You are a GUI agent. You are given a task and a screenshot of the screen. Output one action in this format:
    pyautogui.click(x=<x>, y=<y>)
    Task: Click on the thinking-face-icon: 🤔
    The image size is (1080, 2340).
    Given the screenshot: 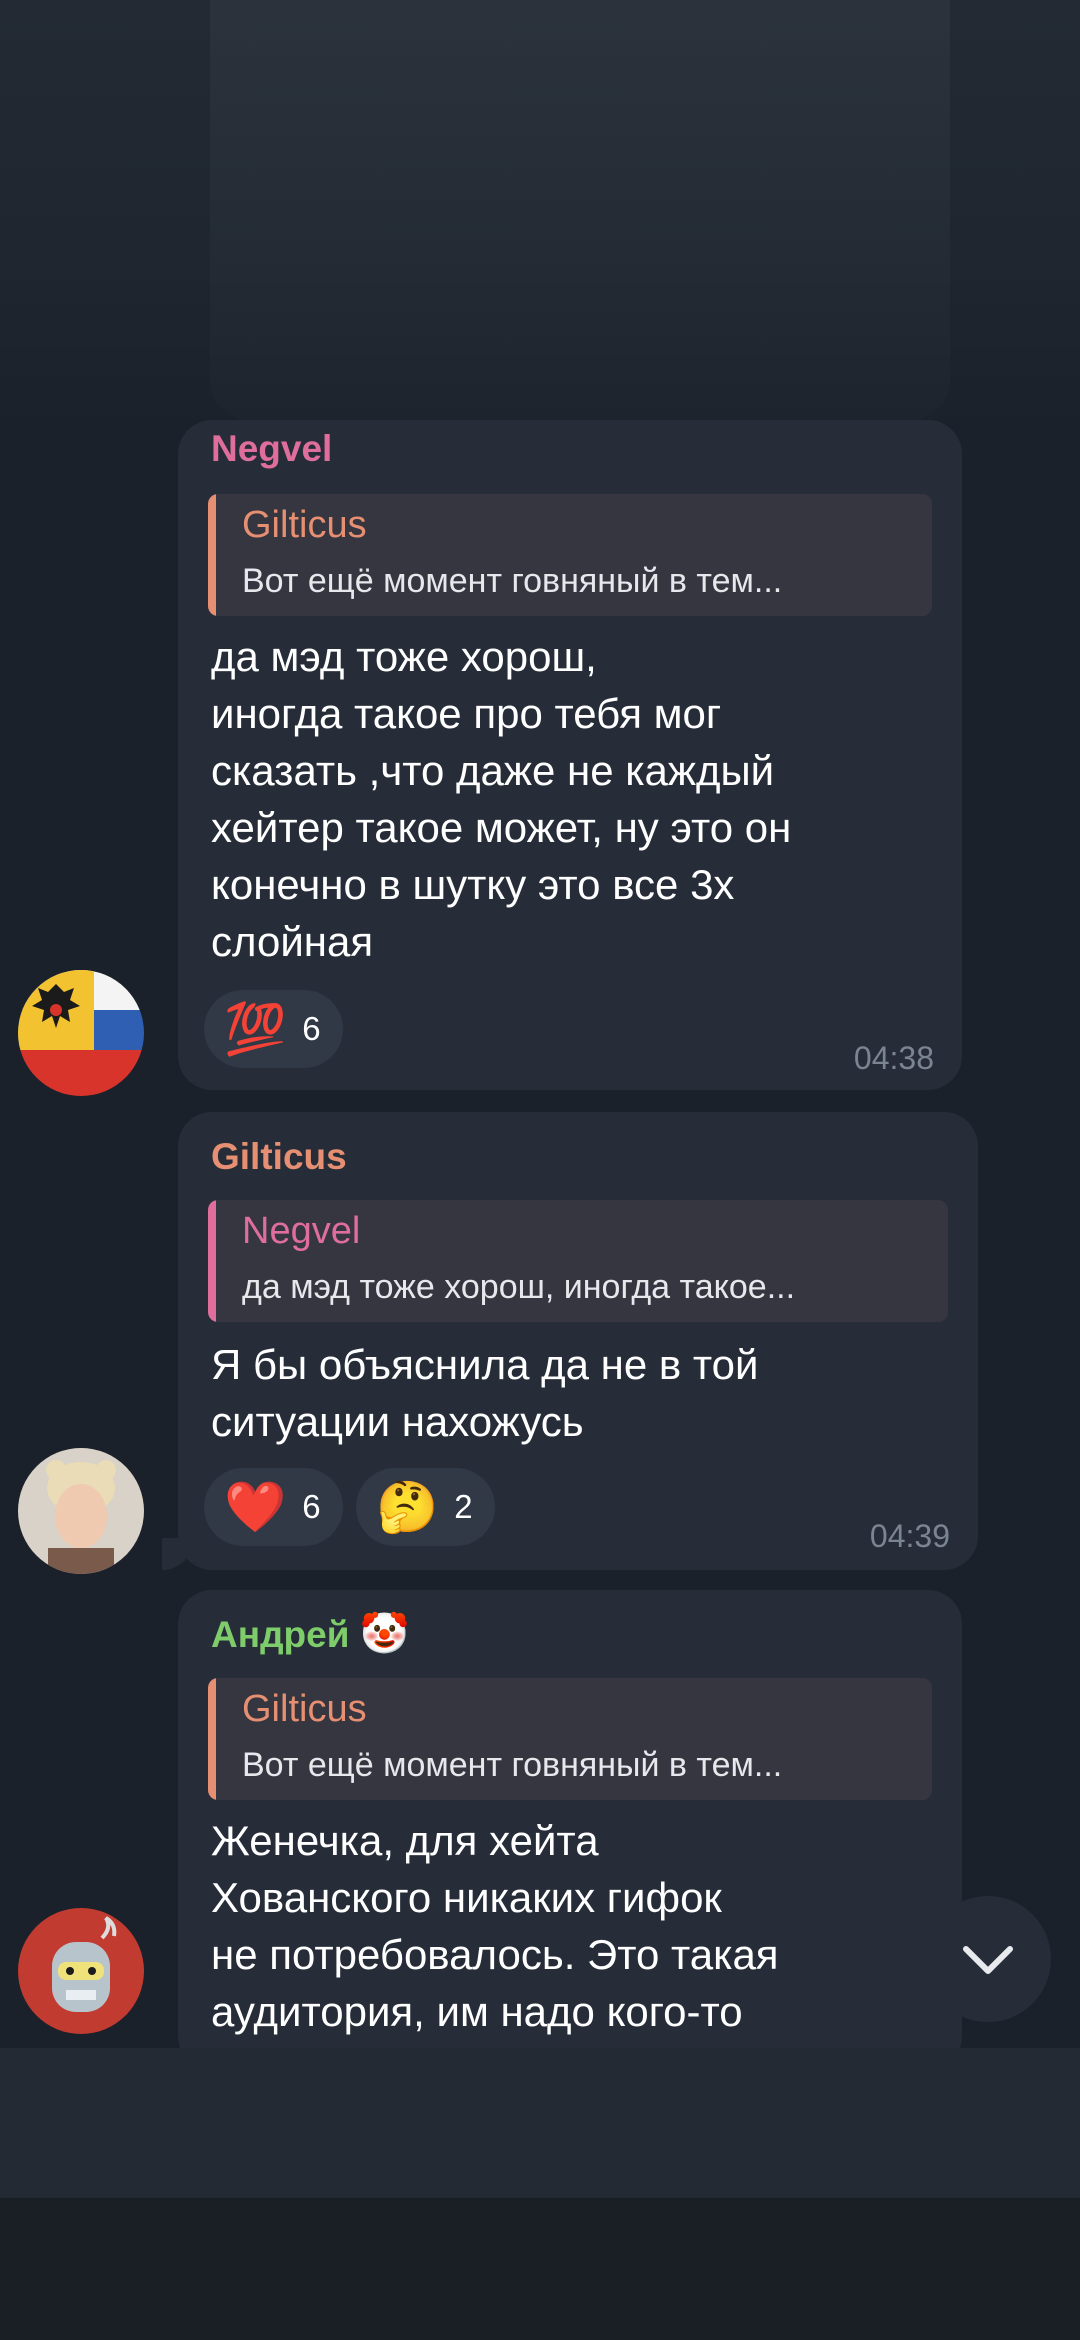 What is the action you would take?
    pyautogui.click(x=407, y=1507)
    